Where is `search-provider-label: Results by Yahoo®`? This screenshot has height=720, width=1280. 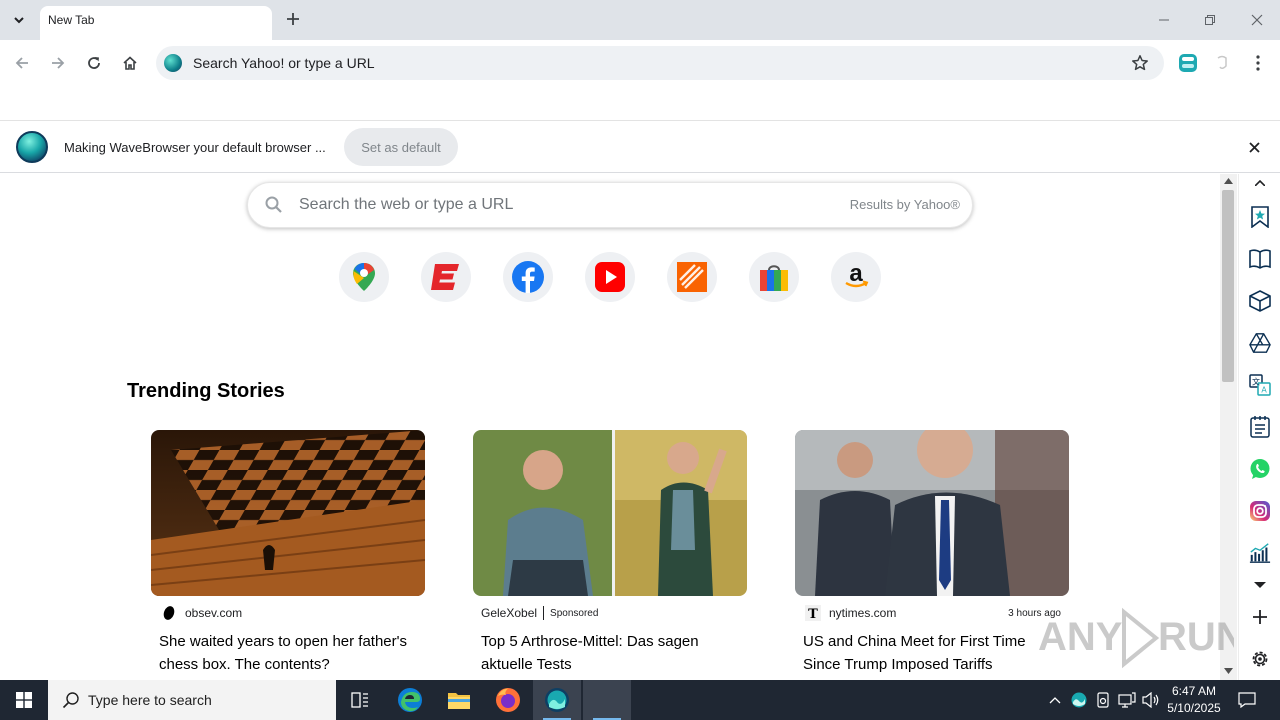
search-provider-label: Results by Yahoo® is located at coordinates (904, 204).